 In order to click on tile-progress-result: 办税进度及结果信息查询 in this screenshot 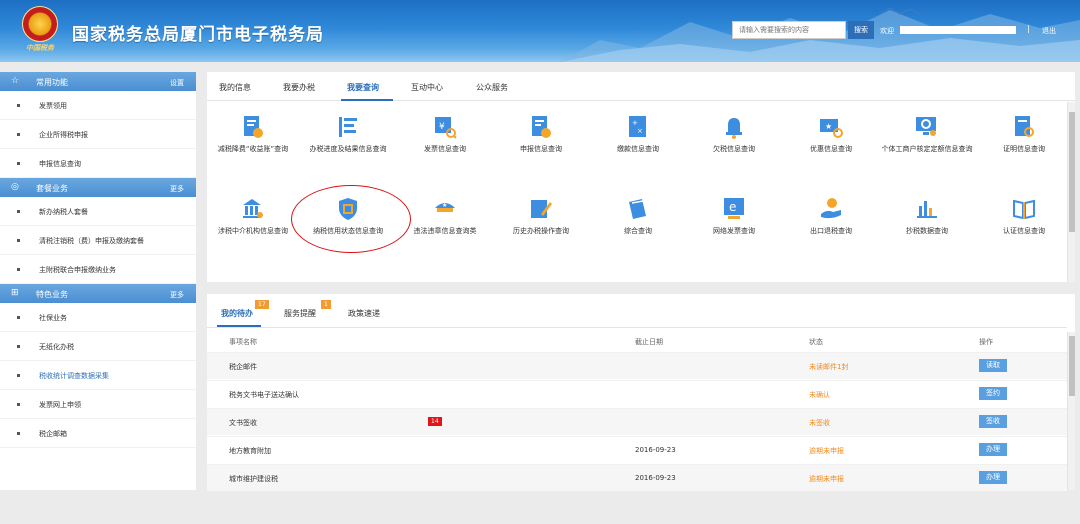, I will do `click(348, 139)`.